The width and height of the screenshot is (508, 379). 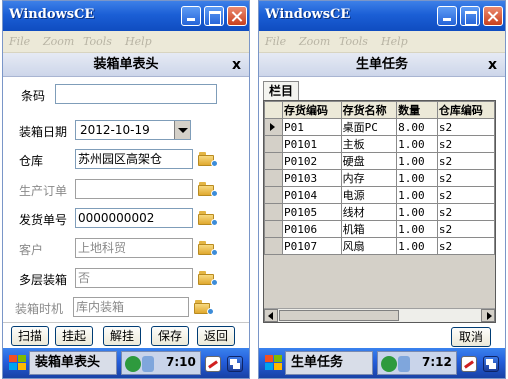 I want to click on warehouse-browse-folder-icon, so click(x=208, y=159).